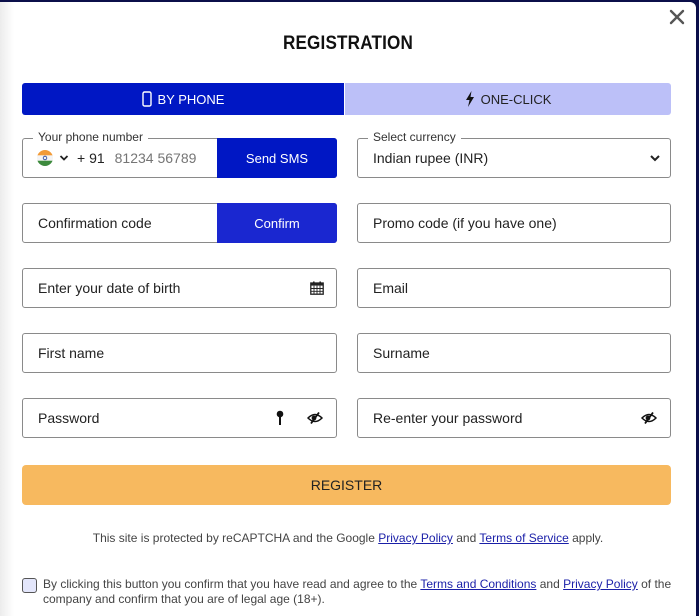  I want to click on confirm-button: Confirm, so click(277, 223).